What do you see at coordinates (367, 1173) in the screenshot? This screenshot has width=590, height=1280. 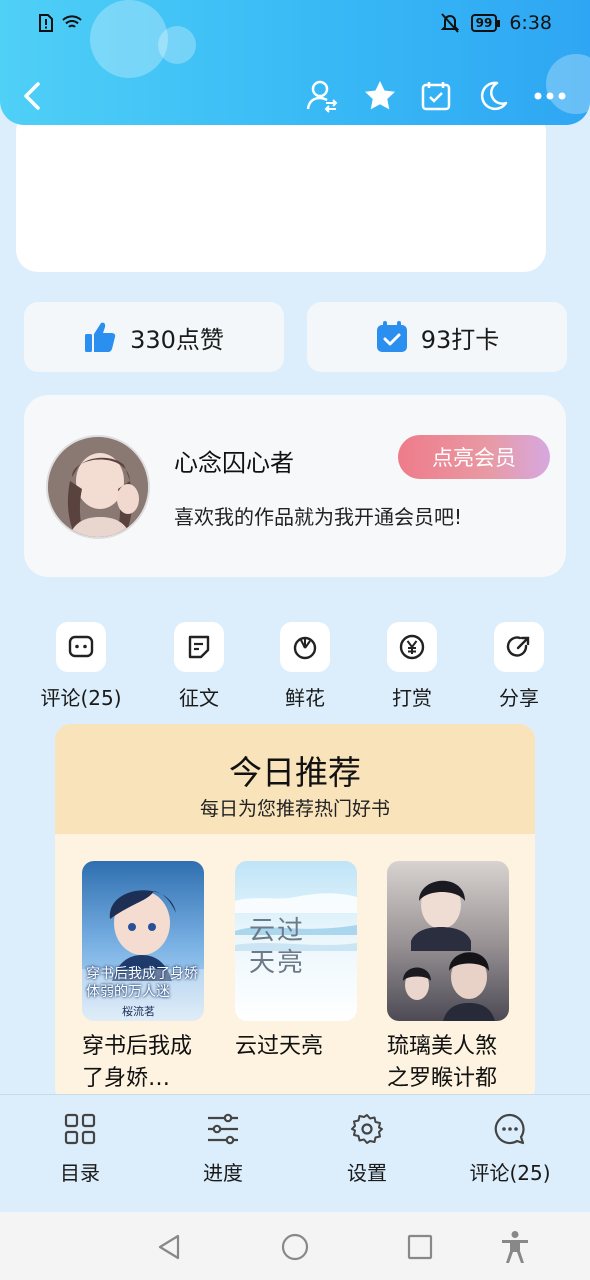 I see `nav-label: 设置` at bounding box center [367, 1173].